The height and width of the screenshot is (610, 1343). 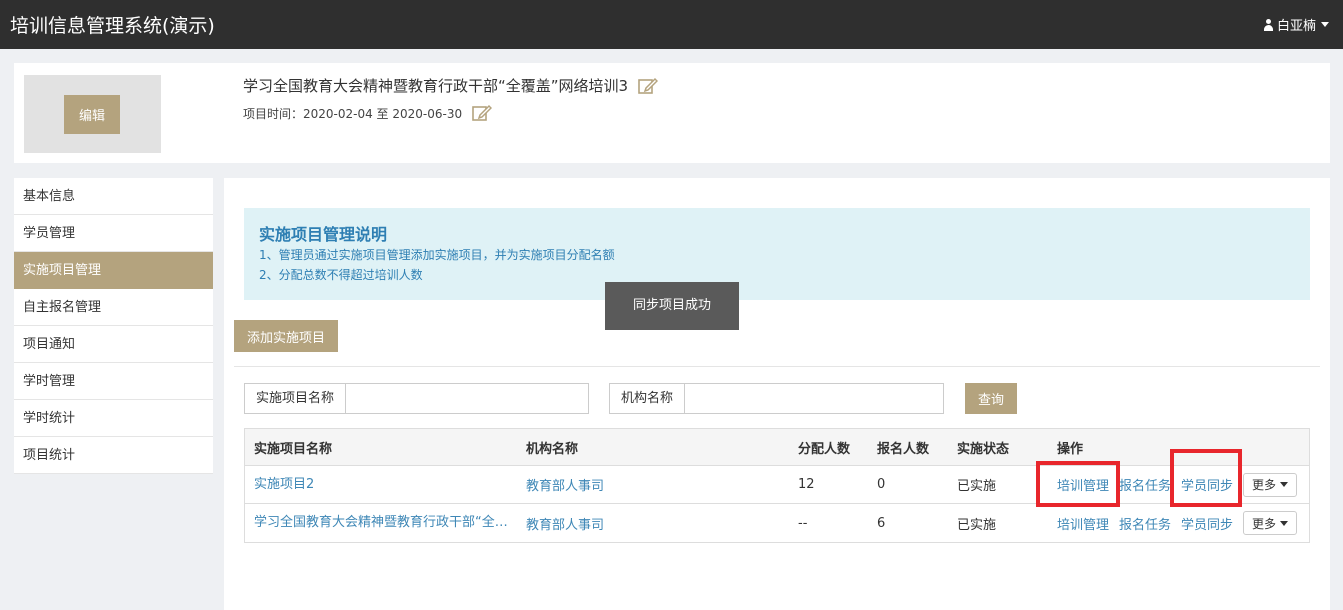 What do you see at coordinates (467, 398) in the screenshot?
I see `project-name-input` at bounding box center [467, 398].